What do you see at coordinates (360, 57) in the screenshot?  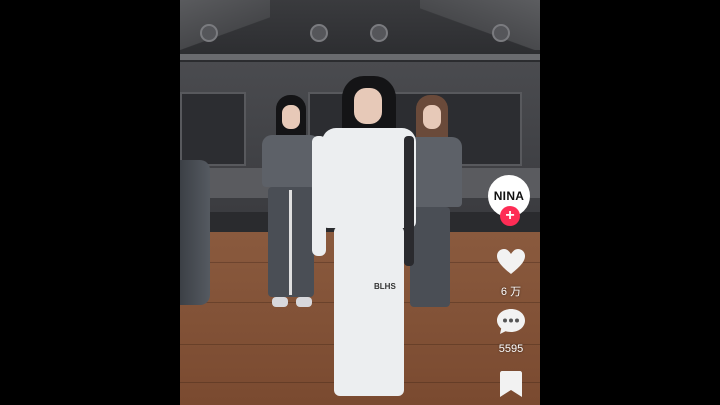 I see `wall-rail` at bounding box center [360, 57].